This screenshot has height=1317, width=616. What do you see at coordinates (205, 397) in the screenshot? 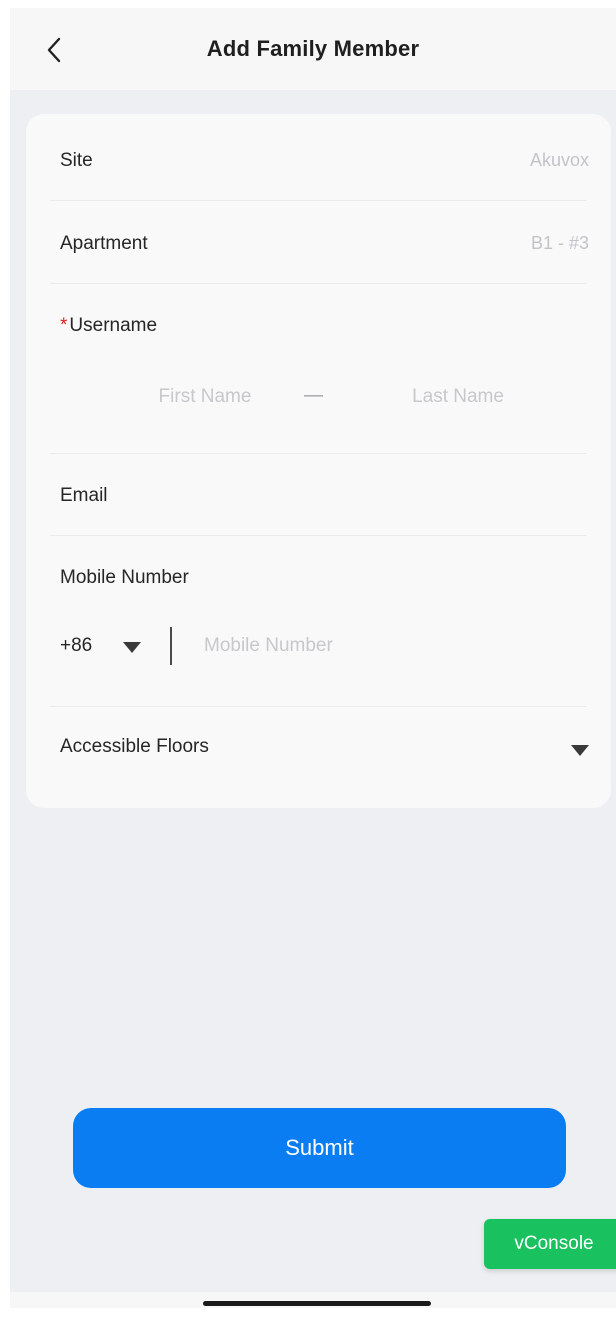
I see `first-name-input` at bounding box center [205, 397].